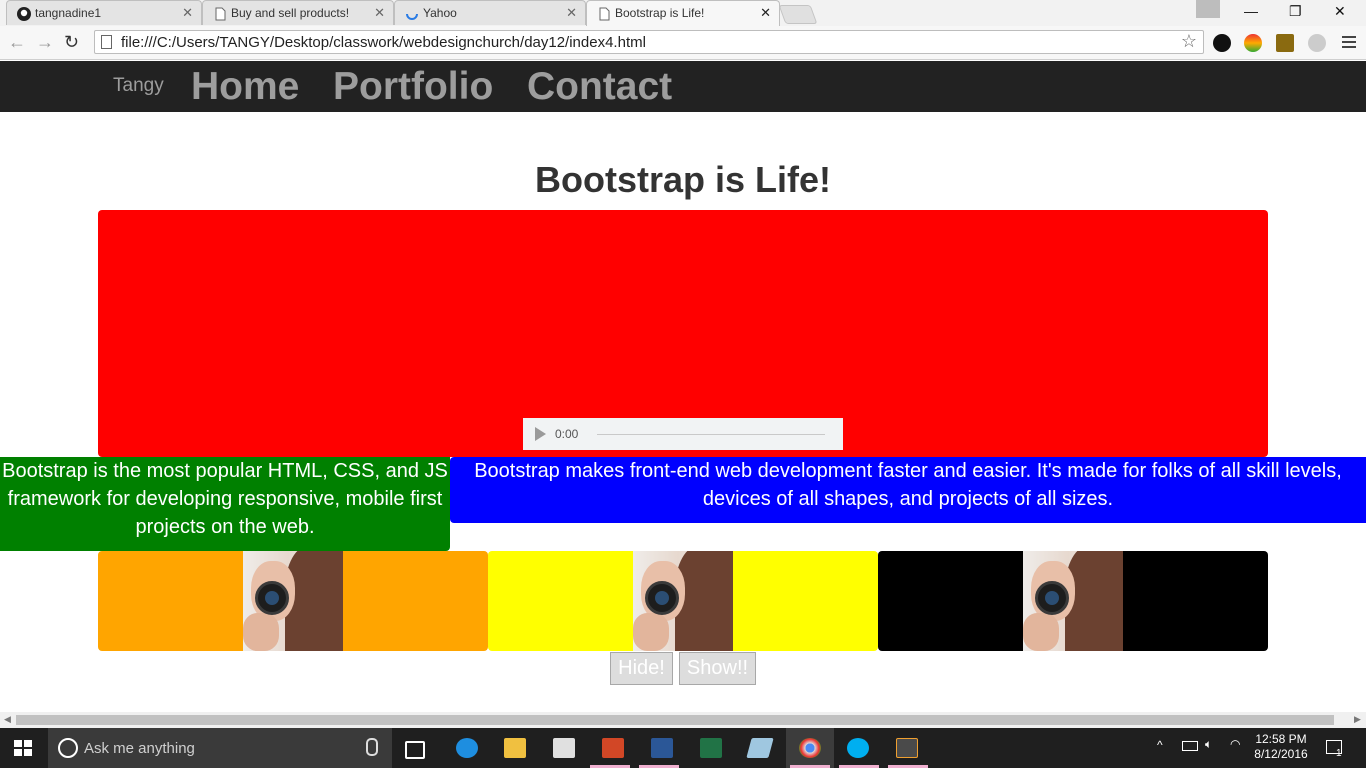  What do you see at coordinates (1340, 11) in the screenshot?
I see `window-close-icon: ✕` at bounding box center [1340, 11].